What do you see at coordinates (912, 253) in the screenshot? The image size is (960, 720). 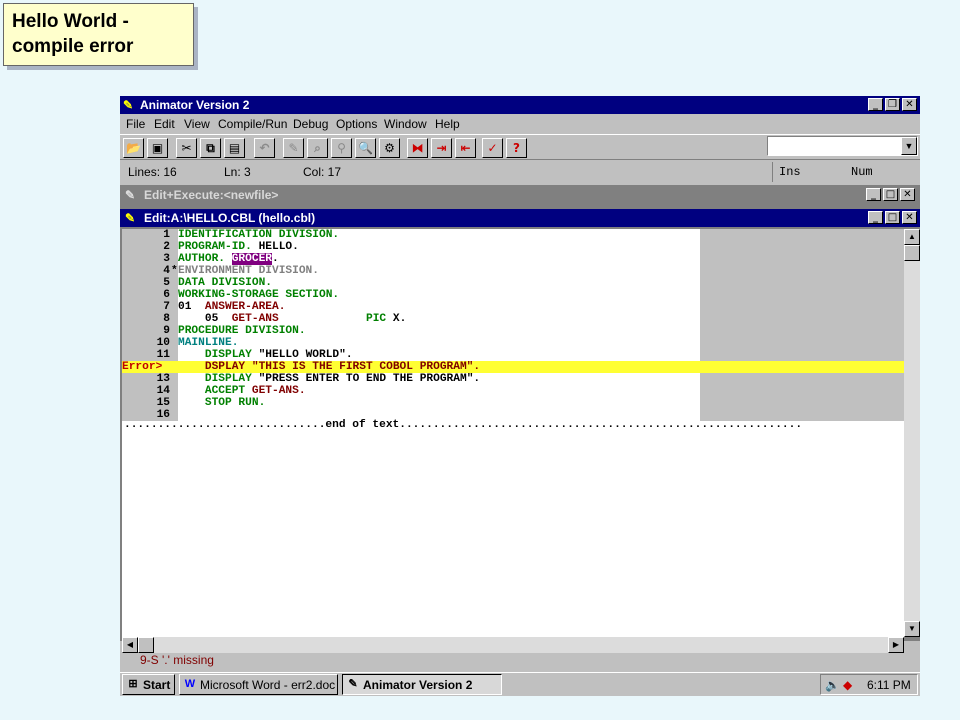 I see `scroll-thumb` at bounding box center [912, 253].